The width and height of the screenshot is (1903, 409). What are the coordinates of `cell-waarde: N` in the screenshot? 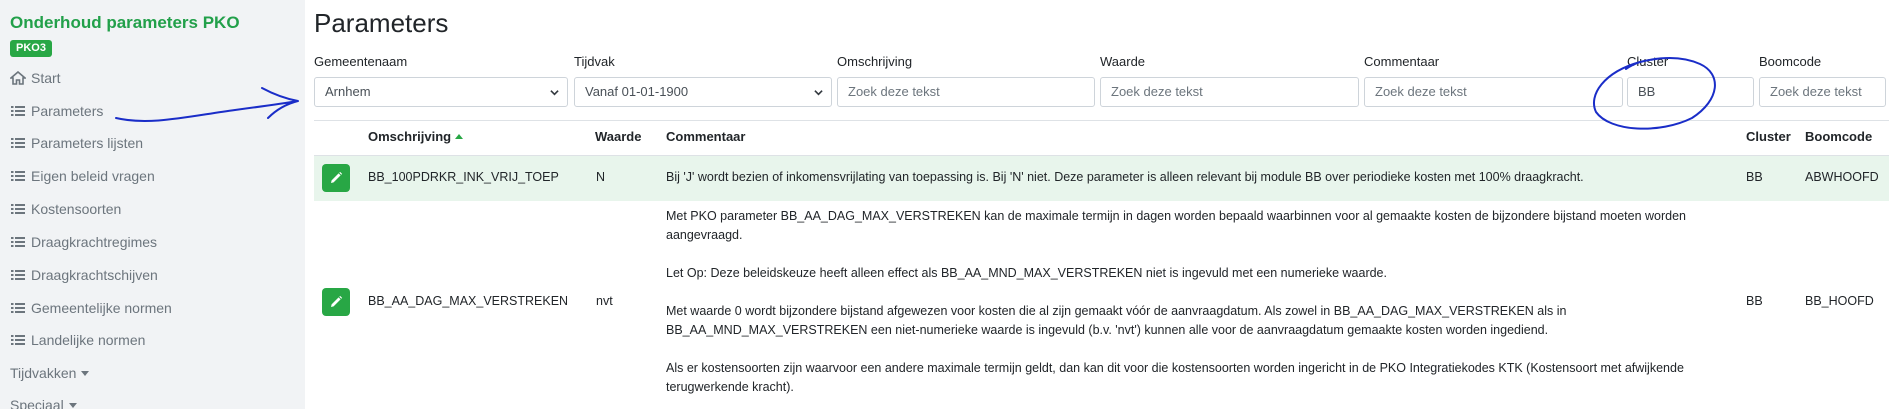 It's located at (601, 177).